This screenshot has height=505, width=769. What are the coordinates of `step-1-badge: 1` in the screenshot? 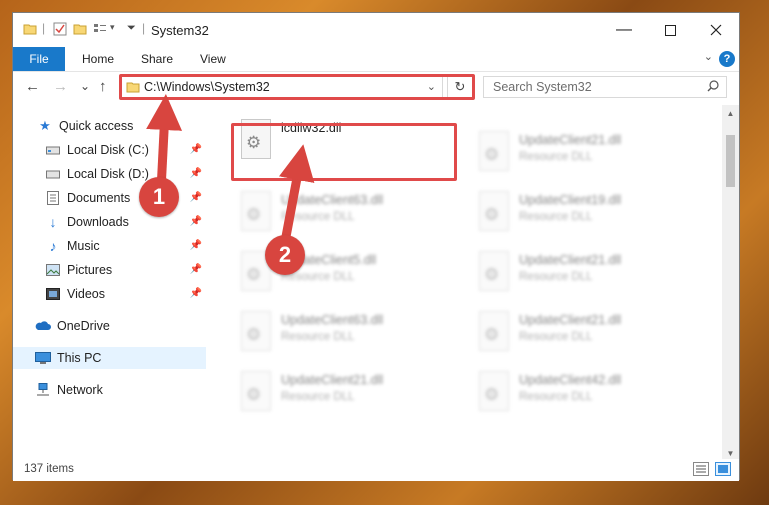 It's located at (159, 197).